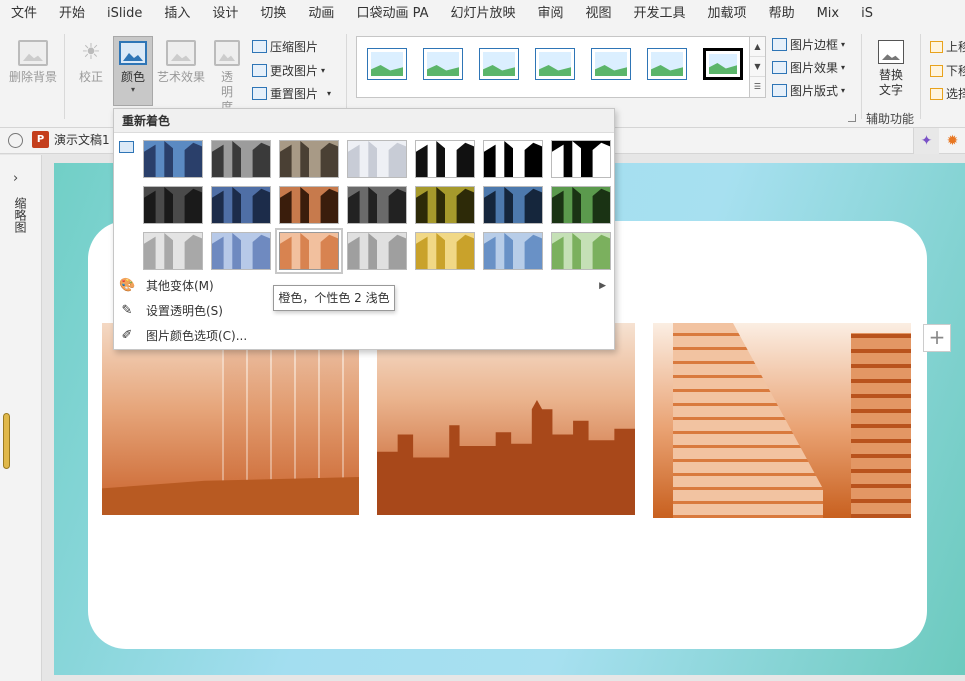  I want to click on settings-gear-icon: ✹, so click(952, 141).